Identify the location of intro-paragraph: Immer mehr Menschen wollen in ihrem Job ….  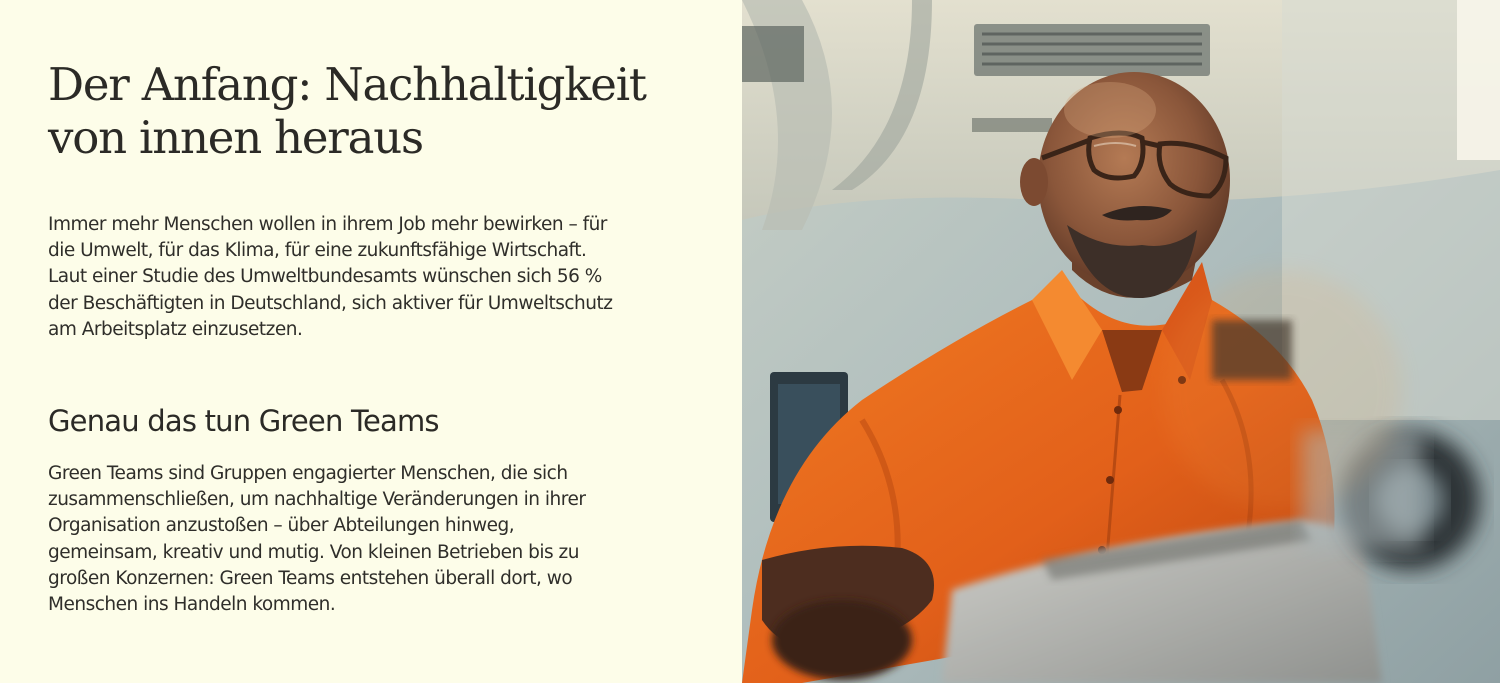
(330, 277).